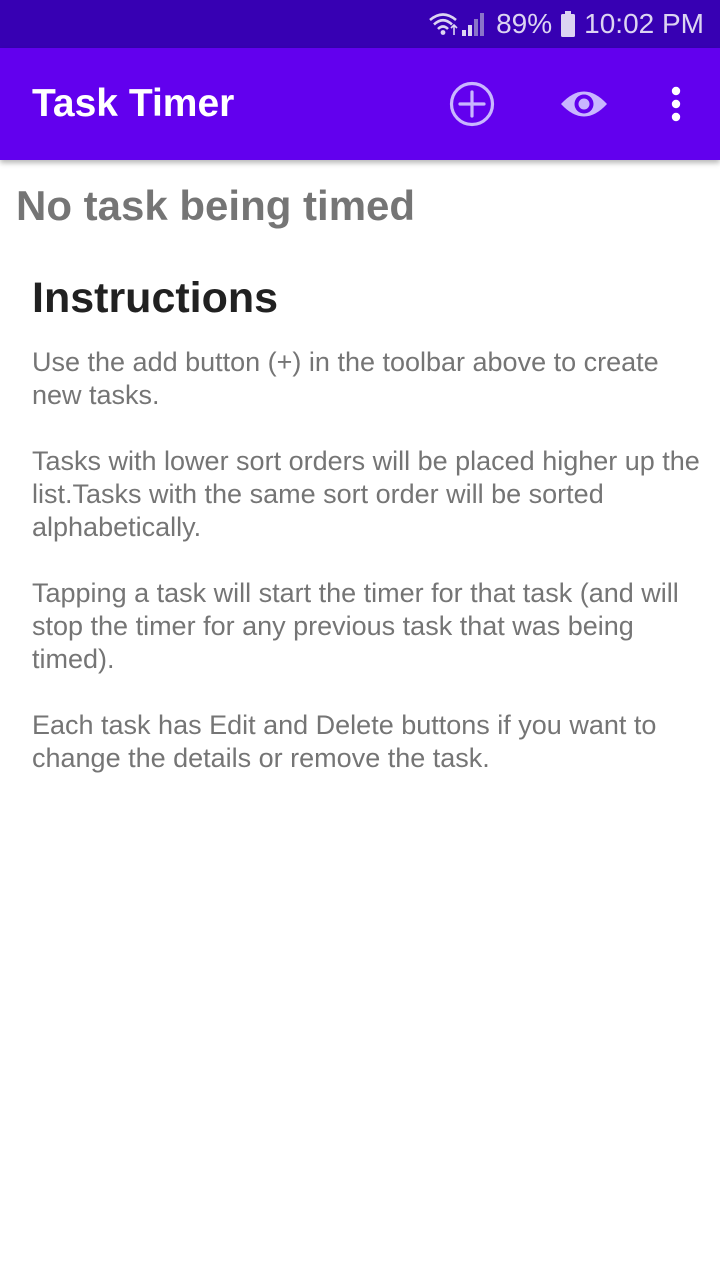 The image size is (720, 1280). What do you see at coordinates (133, 103) in the screenshot?
I see `app-title: Task Timer` at bounding box center [133, 103].